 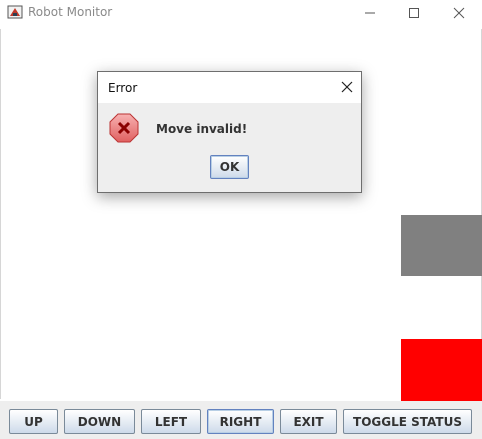 What do you see at coordinates (241, 13) in the screenshot?
I see `window-titlebar: Robot Monitor` at bounding box center [241, 13].